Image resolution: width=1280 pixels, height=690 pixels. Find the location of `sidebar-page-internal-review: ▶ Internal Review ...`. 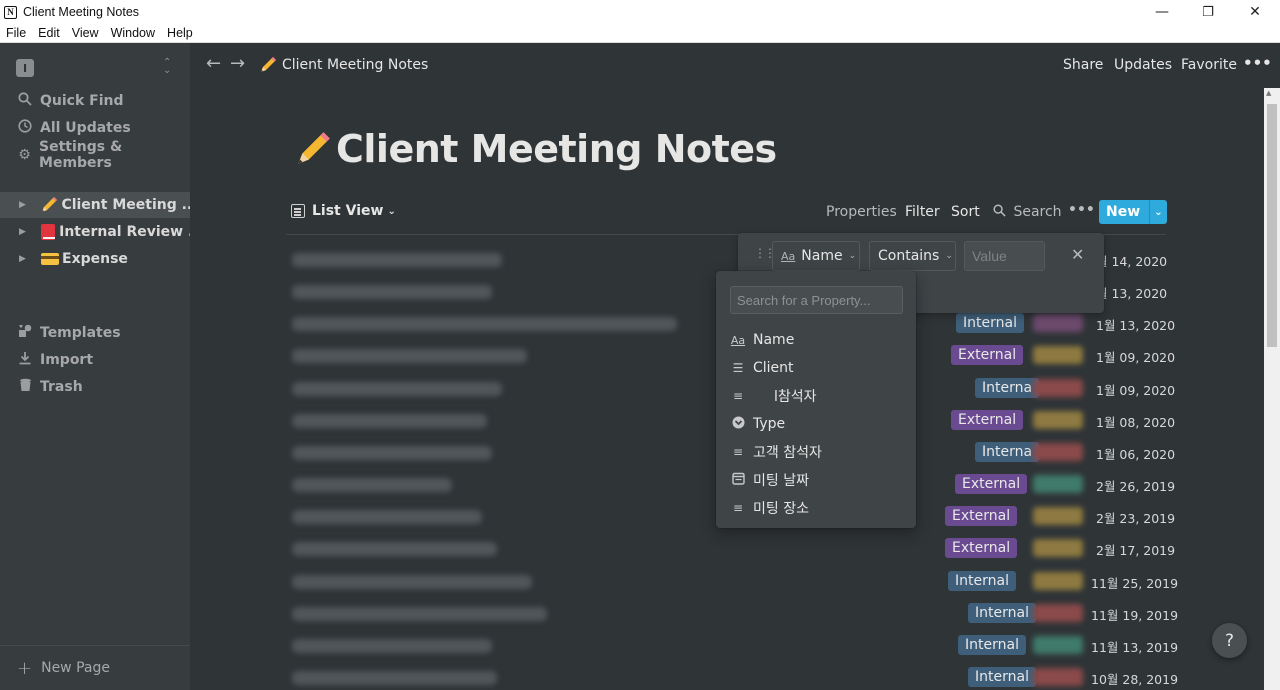

sidebar-page-internal-review: ▶ Internal Review ... is located at coordinates (95, 232).